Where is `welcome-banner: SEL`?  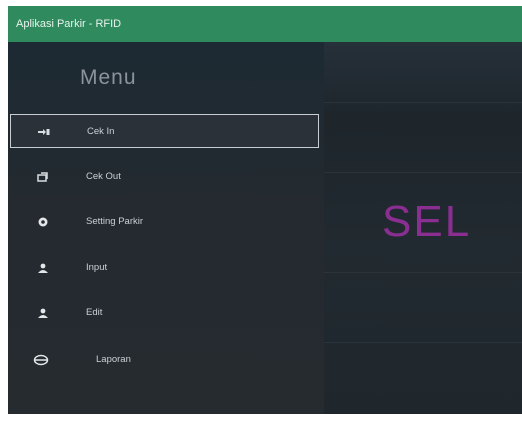 welcome-banner: SEL is located at coordinates (427, 221).